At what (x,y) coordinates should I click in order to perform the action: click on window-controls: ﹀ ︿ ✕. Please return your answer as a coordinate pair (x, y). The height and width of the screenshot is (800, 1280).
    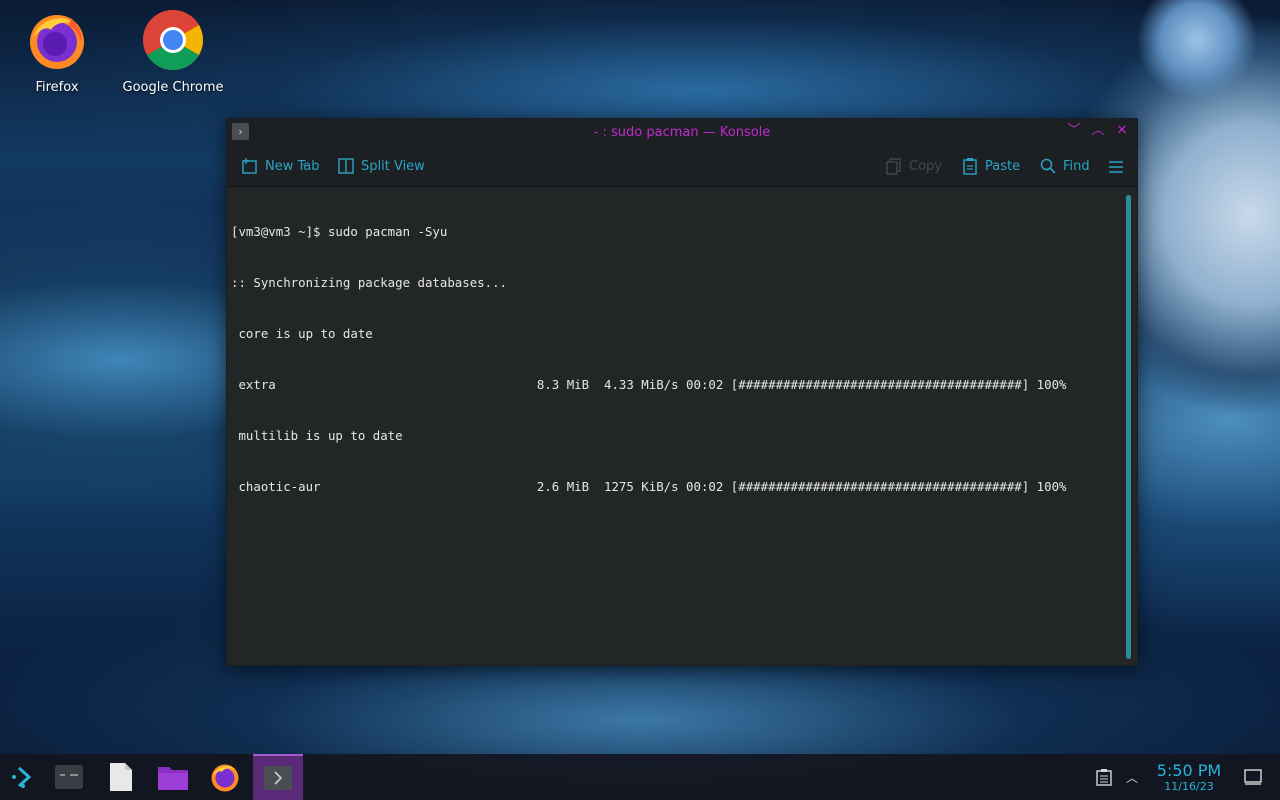
    Looking at the image, I should click on (1098, 131).